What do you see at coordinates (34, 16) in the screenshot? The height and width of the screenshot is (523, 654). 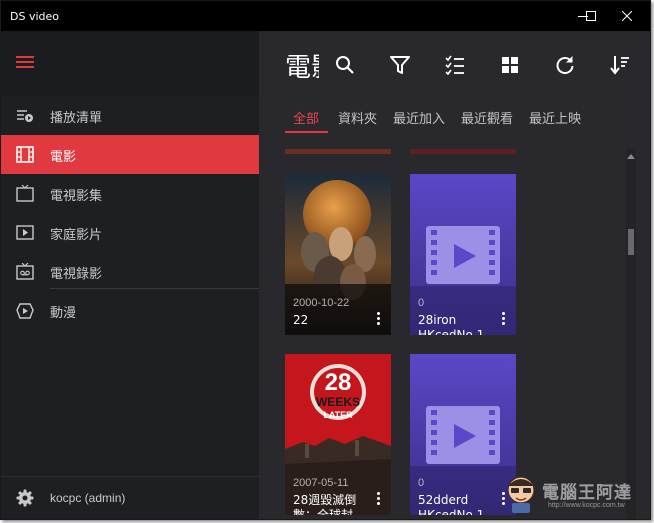 I see `window-title: DS video` at bounding box center [34, 16].